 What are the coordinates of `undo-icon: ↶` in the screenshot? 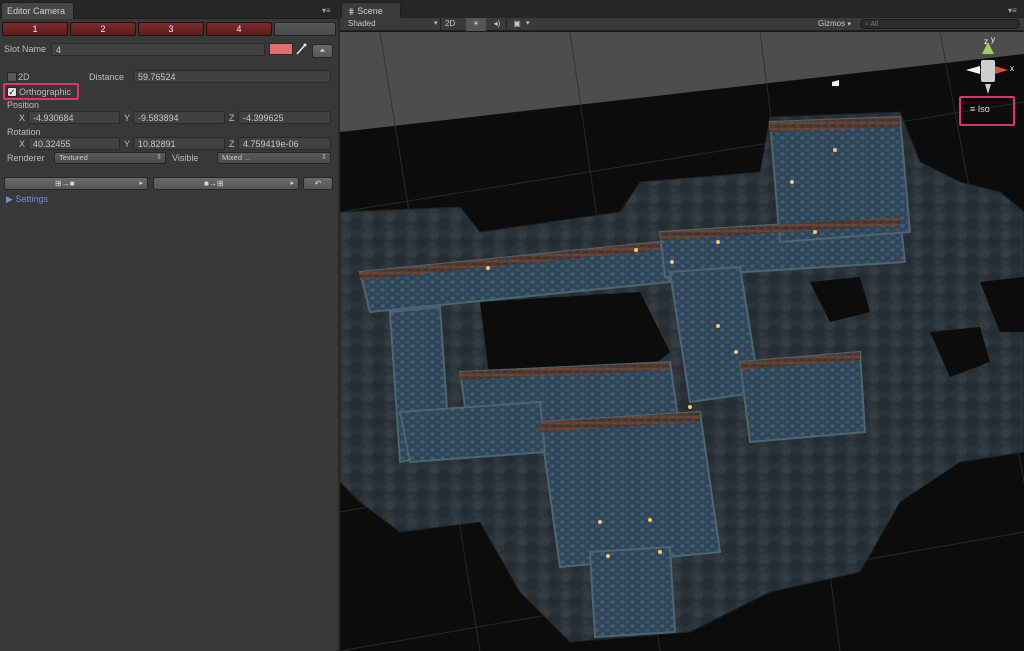 It's located at (318, 183).